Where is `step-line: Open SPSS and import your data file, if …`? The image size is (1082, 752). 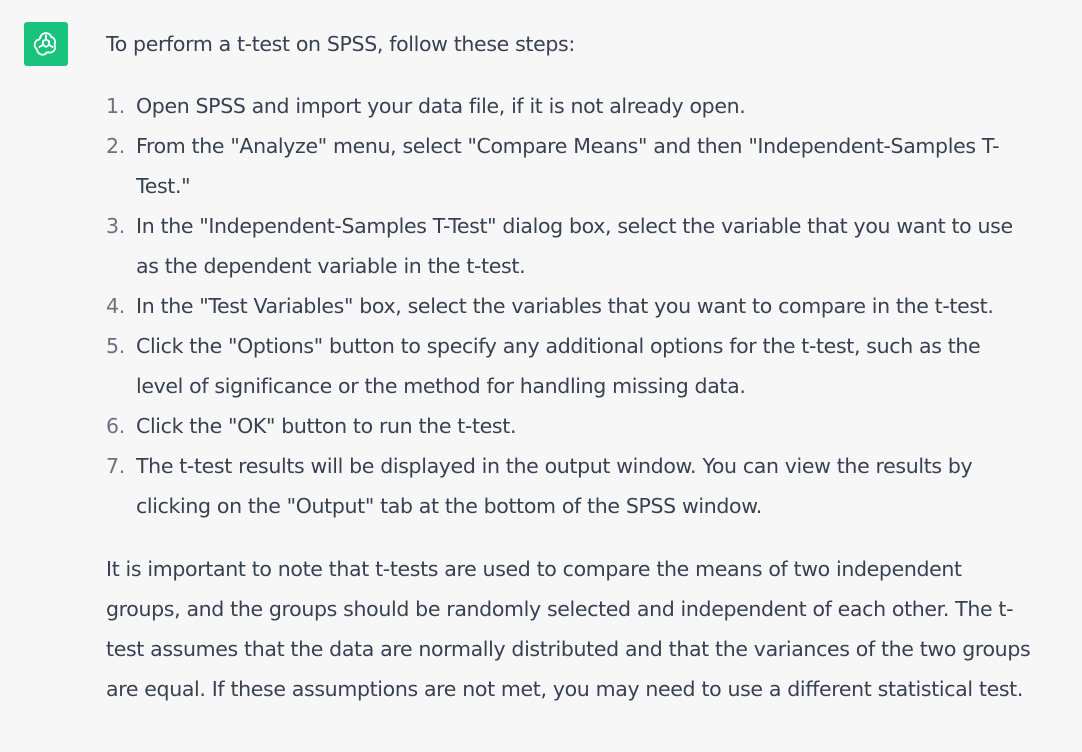
step-line: Open SPSS and import your data file, if … is located at coordinates (441, 106).